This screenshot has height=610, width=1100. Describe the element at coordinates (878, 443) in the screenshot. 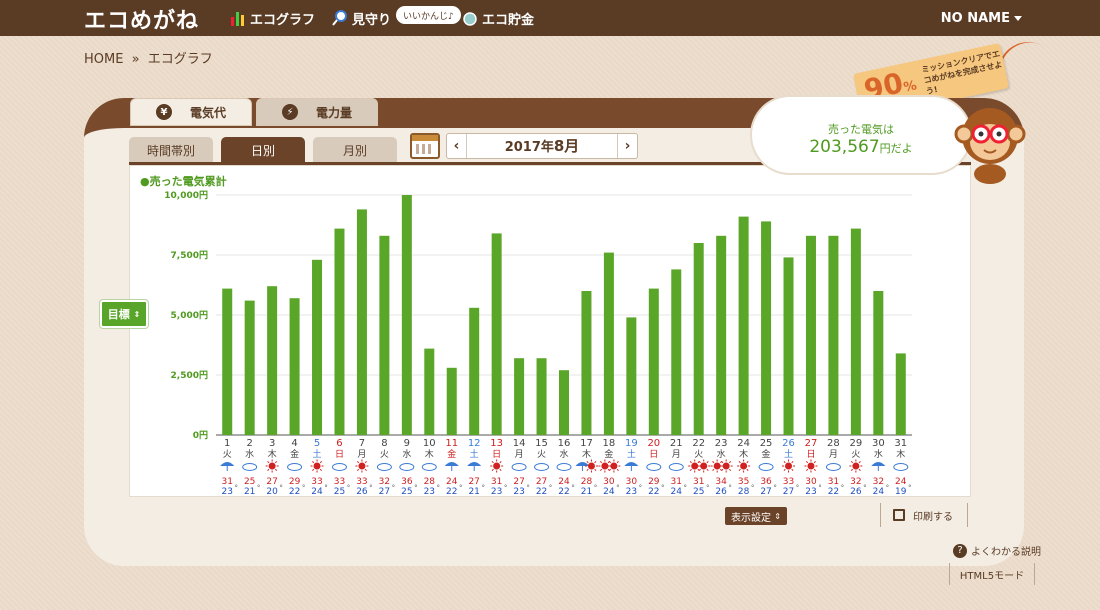

I see `day-label: 30` at that location.